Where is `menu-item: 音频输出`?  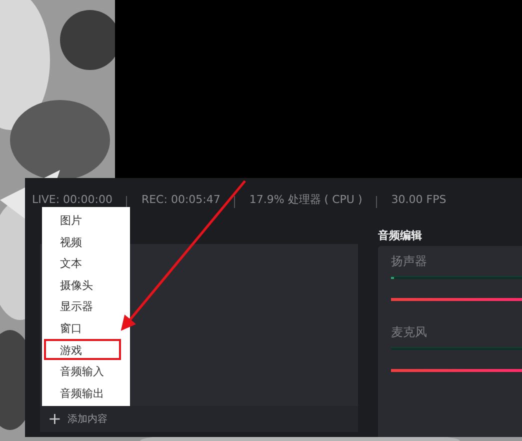 menu-item: 音频输出 is located at coordinates (82, 393).